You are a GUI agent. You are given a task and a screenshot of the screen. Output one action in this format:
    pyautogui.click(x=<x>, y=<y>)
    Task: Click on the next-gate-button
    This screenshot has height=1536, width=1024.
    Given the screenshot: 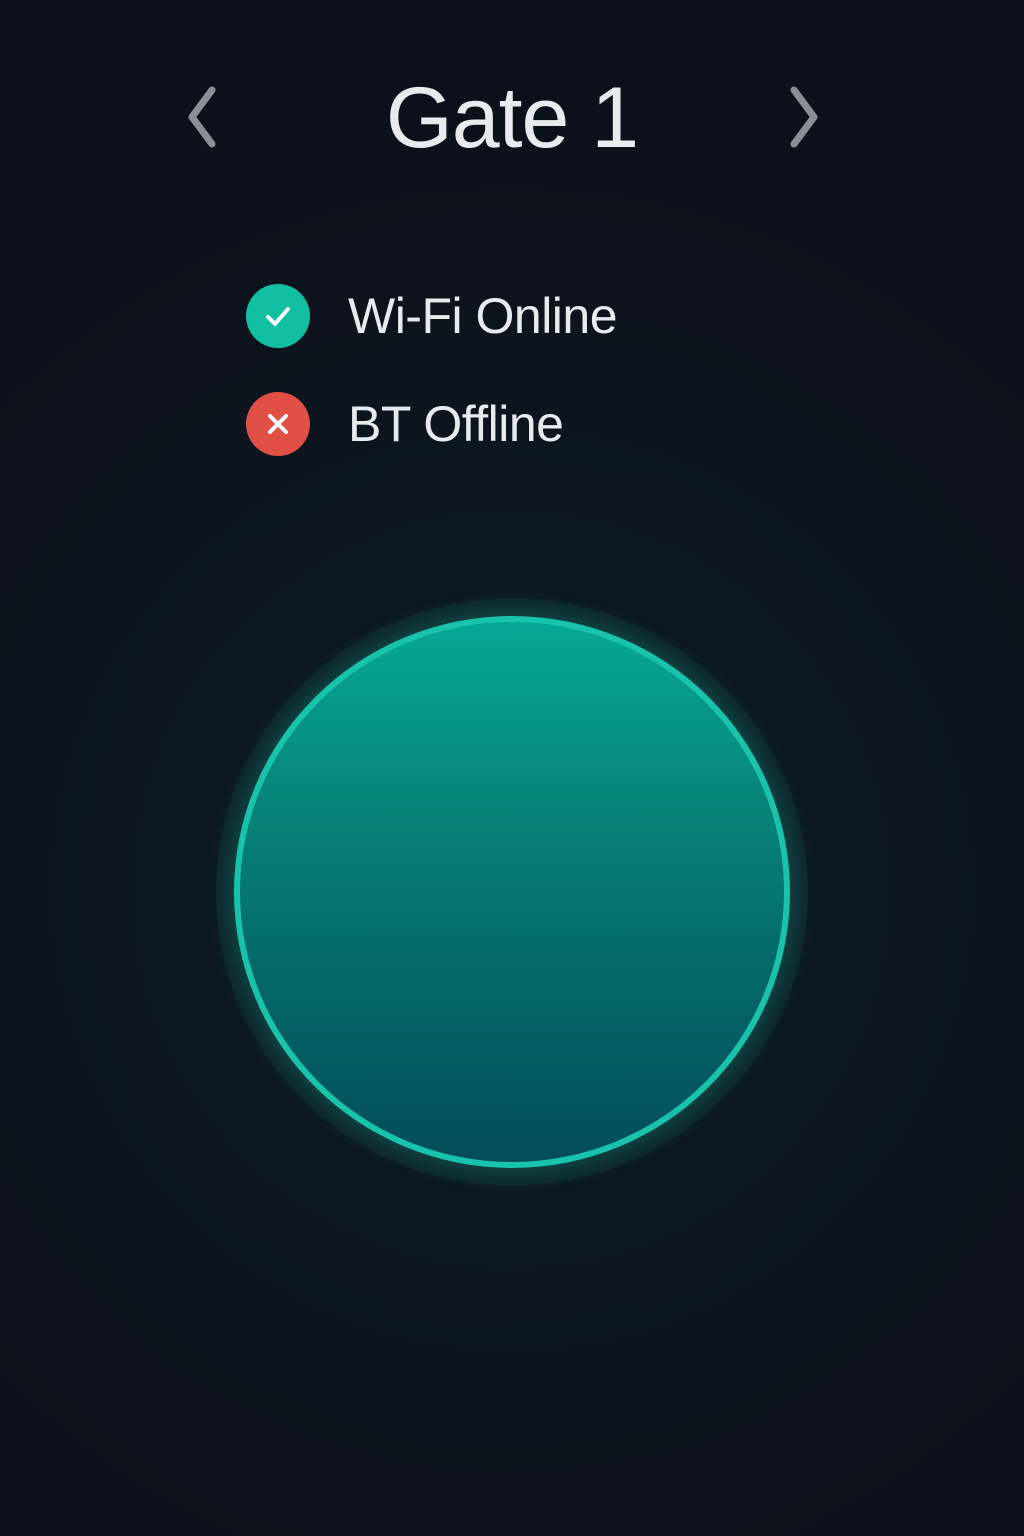 What is the action you would take?
    pyautogui.click(x=804, y=119)
    